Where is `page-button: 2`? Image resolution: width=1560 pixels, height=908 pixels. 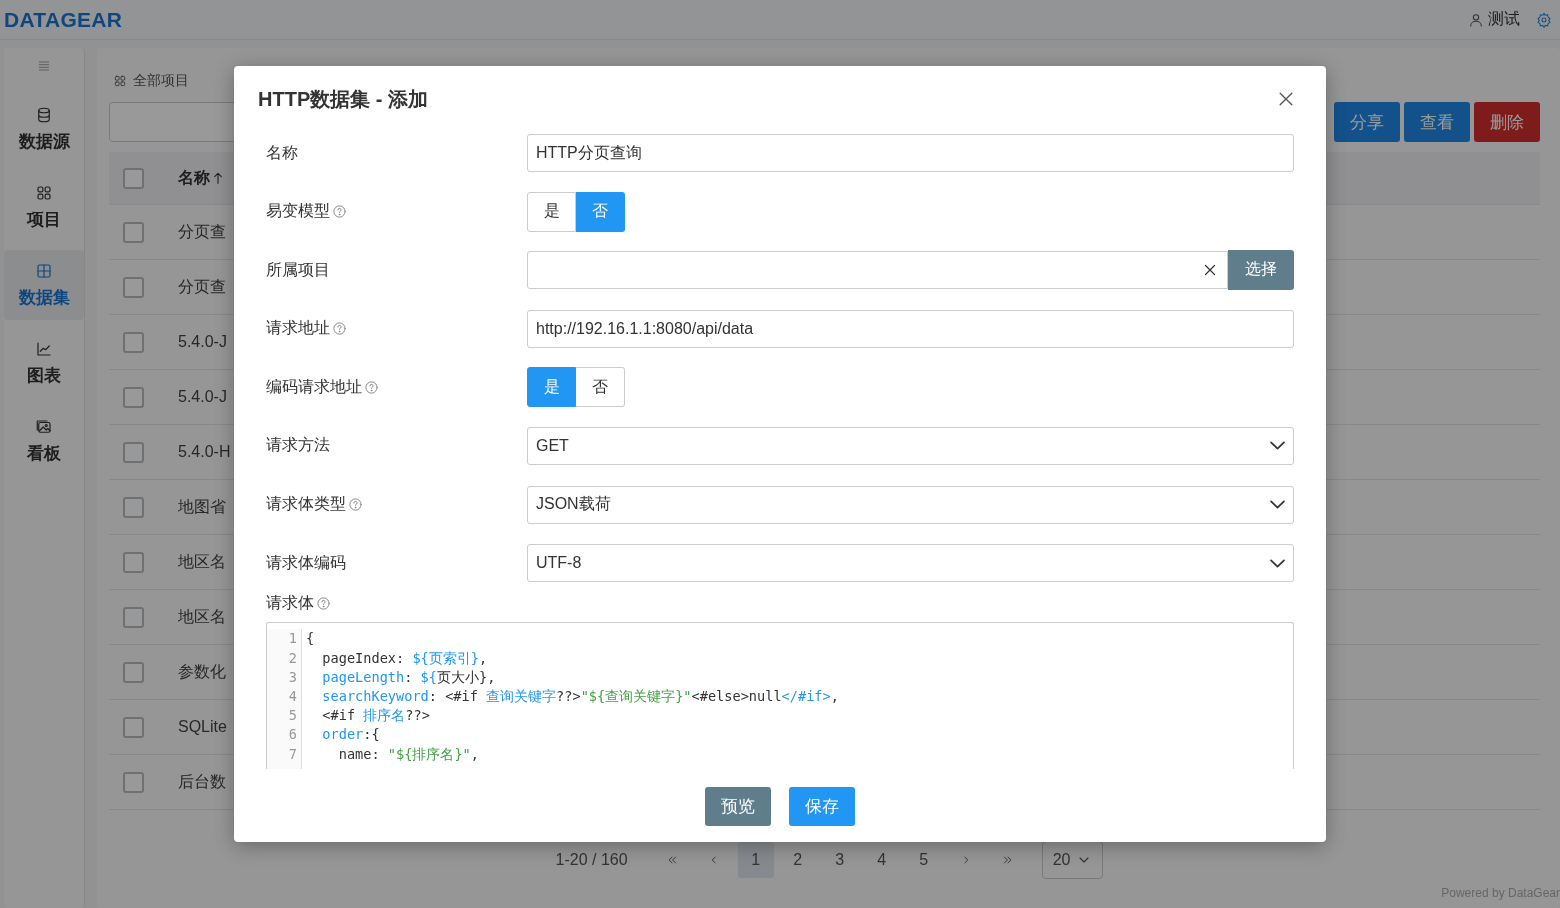
page-button: 2 is located at coordinates (797, 860).